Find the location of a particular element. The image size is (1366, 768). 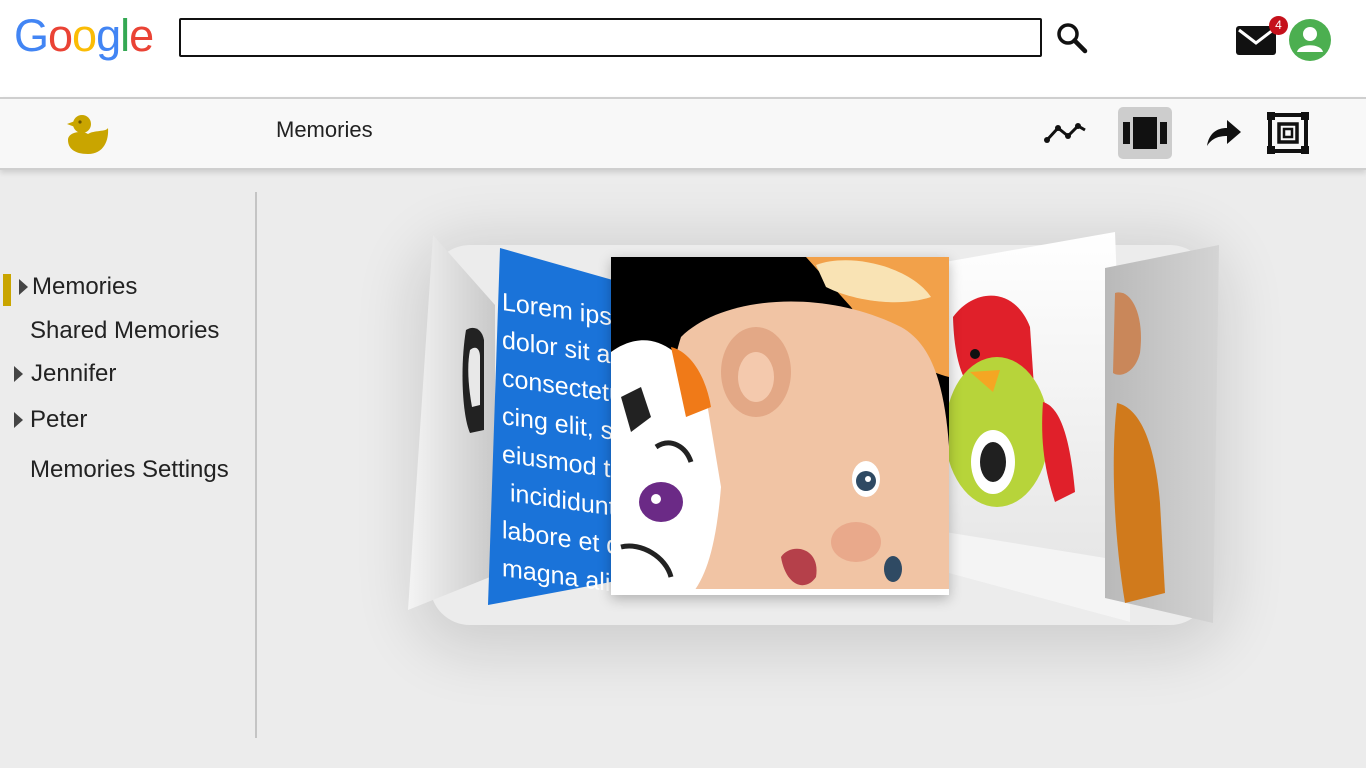

sidebar-item-jennifer: Jennifer is located at coordinates (127, 374).